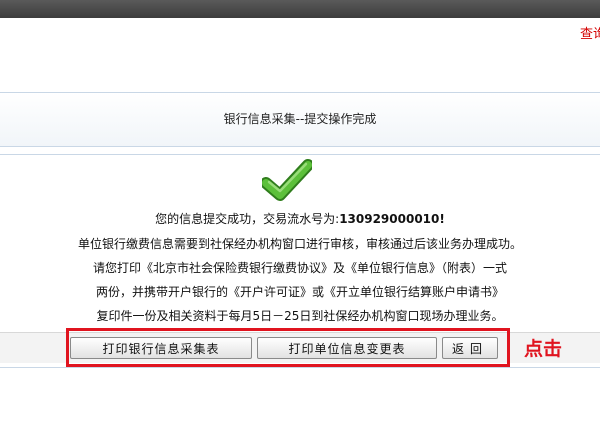 This screenshot has height=441, width=600. I want to click on info-line-2: 单位银行缴费信息需要到社保经办机构窗口进行审核，审核通过后该业务办理成功。, so click(299, 244).